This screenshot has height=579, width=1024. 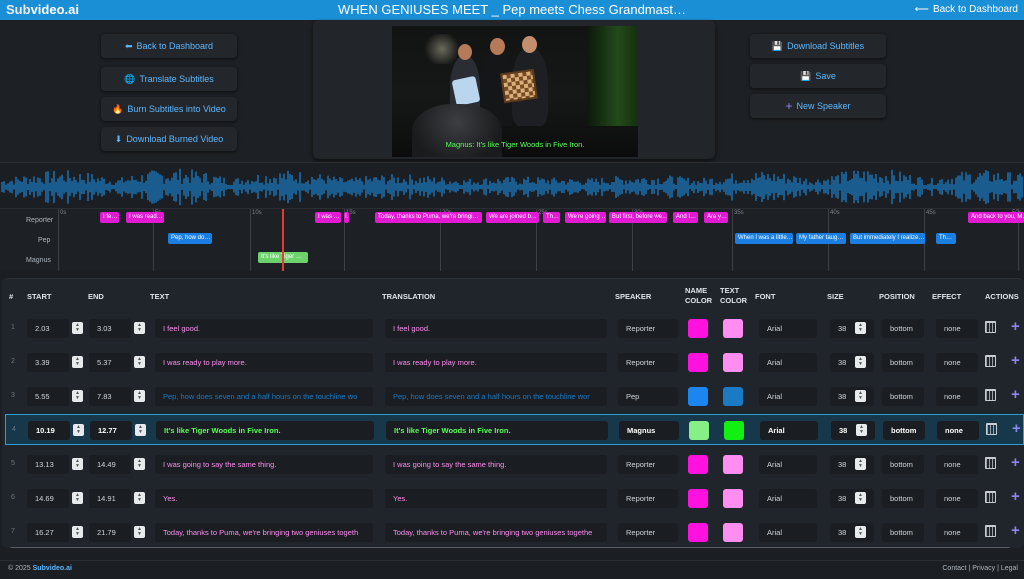 I want to click on audio-waveform, so click(x=512, y=185).